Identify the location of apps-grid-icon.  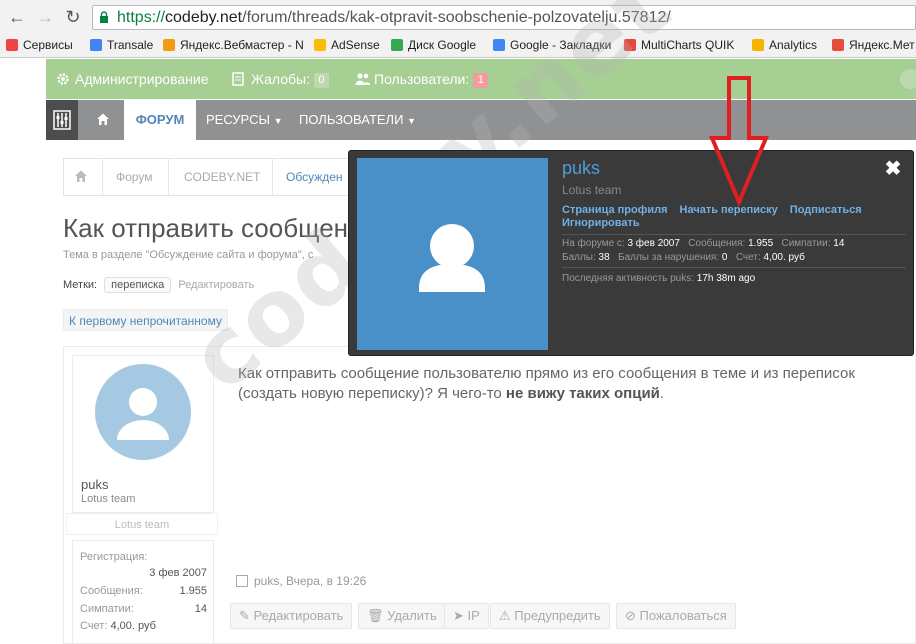
(12, 45).